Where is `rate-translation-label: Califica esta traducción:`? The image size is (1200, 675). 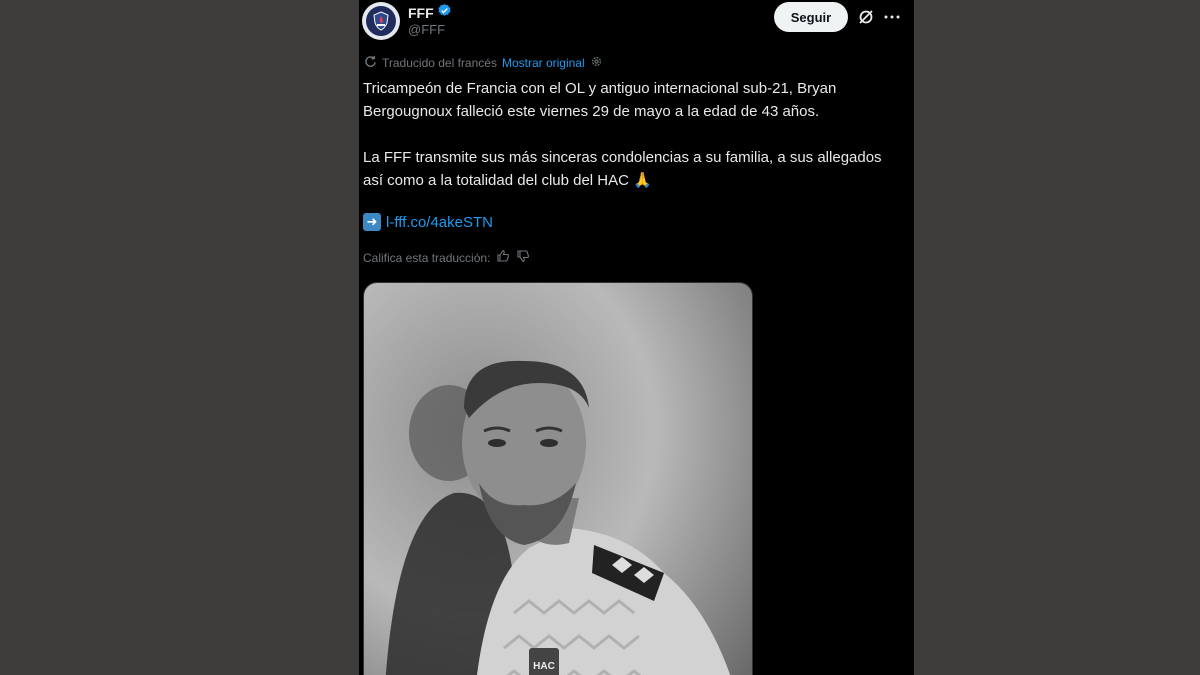
rate-translation-label: Califica esta traducción: is located at coordinates (427, 257).